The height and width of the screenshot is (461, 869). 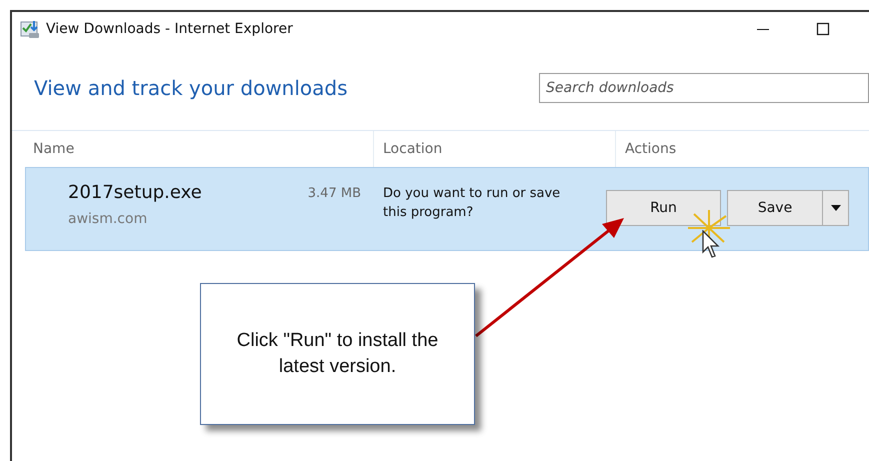 I want to click on file-name: 2017setup.exe, so click(x=135, y=192).